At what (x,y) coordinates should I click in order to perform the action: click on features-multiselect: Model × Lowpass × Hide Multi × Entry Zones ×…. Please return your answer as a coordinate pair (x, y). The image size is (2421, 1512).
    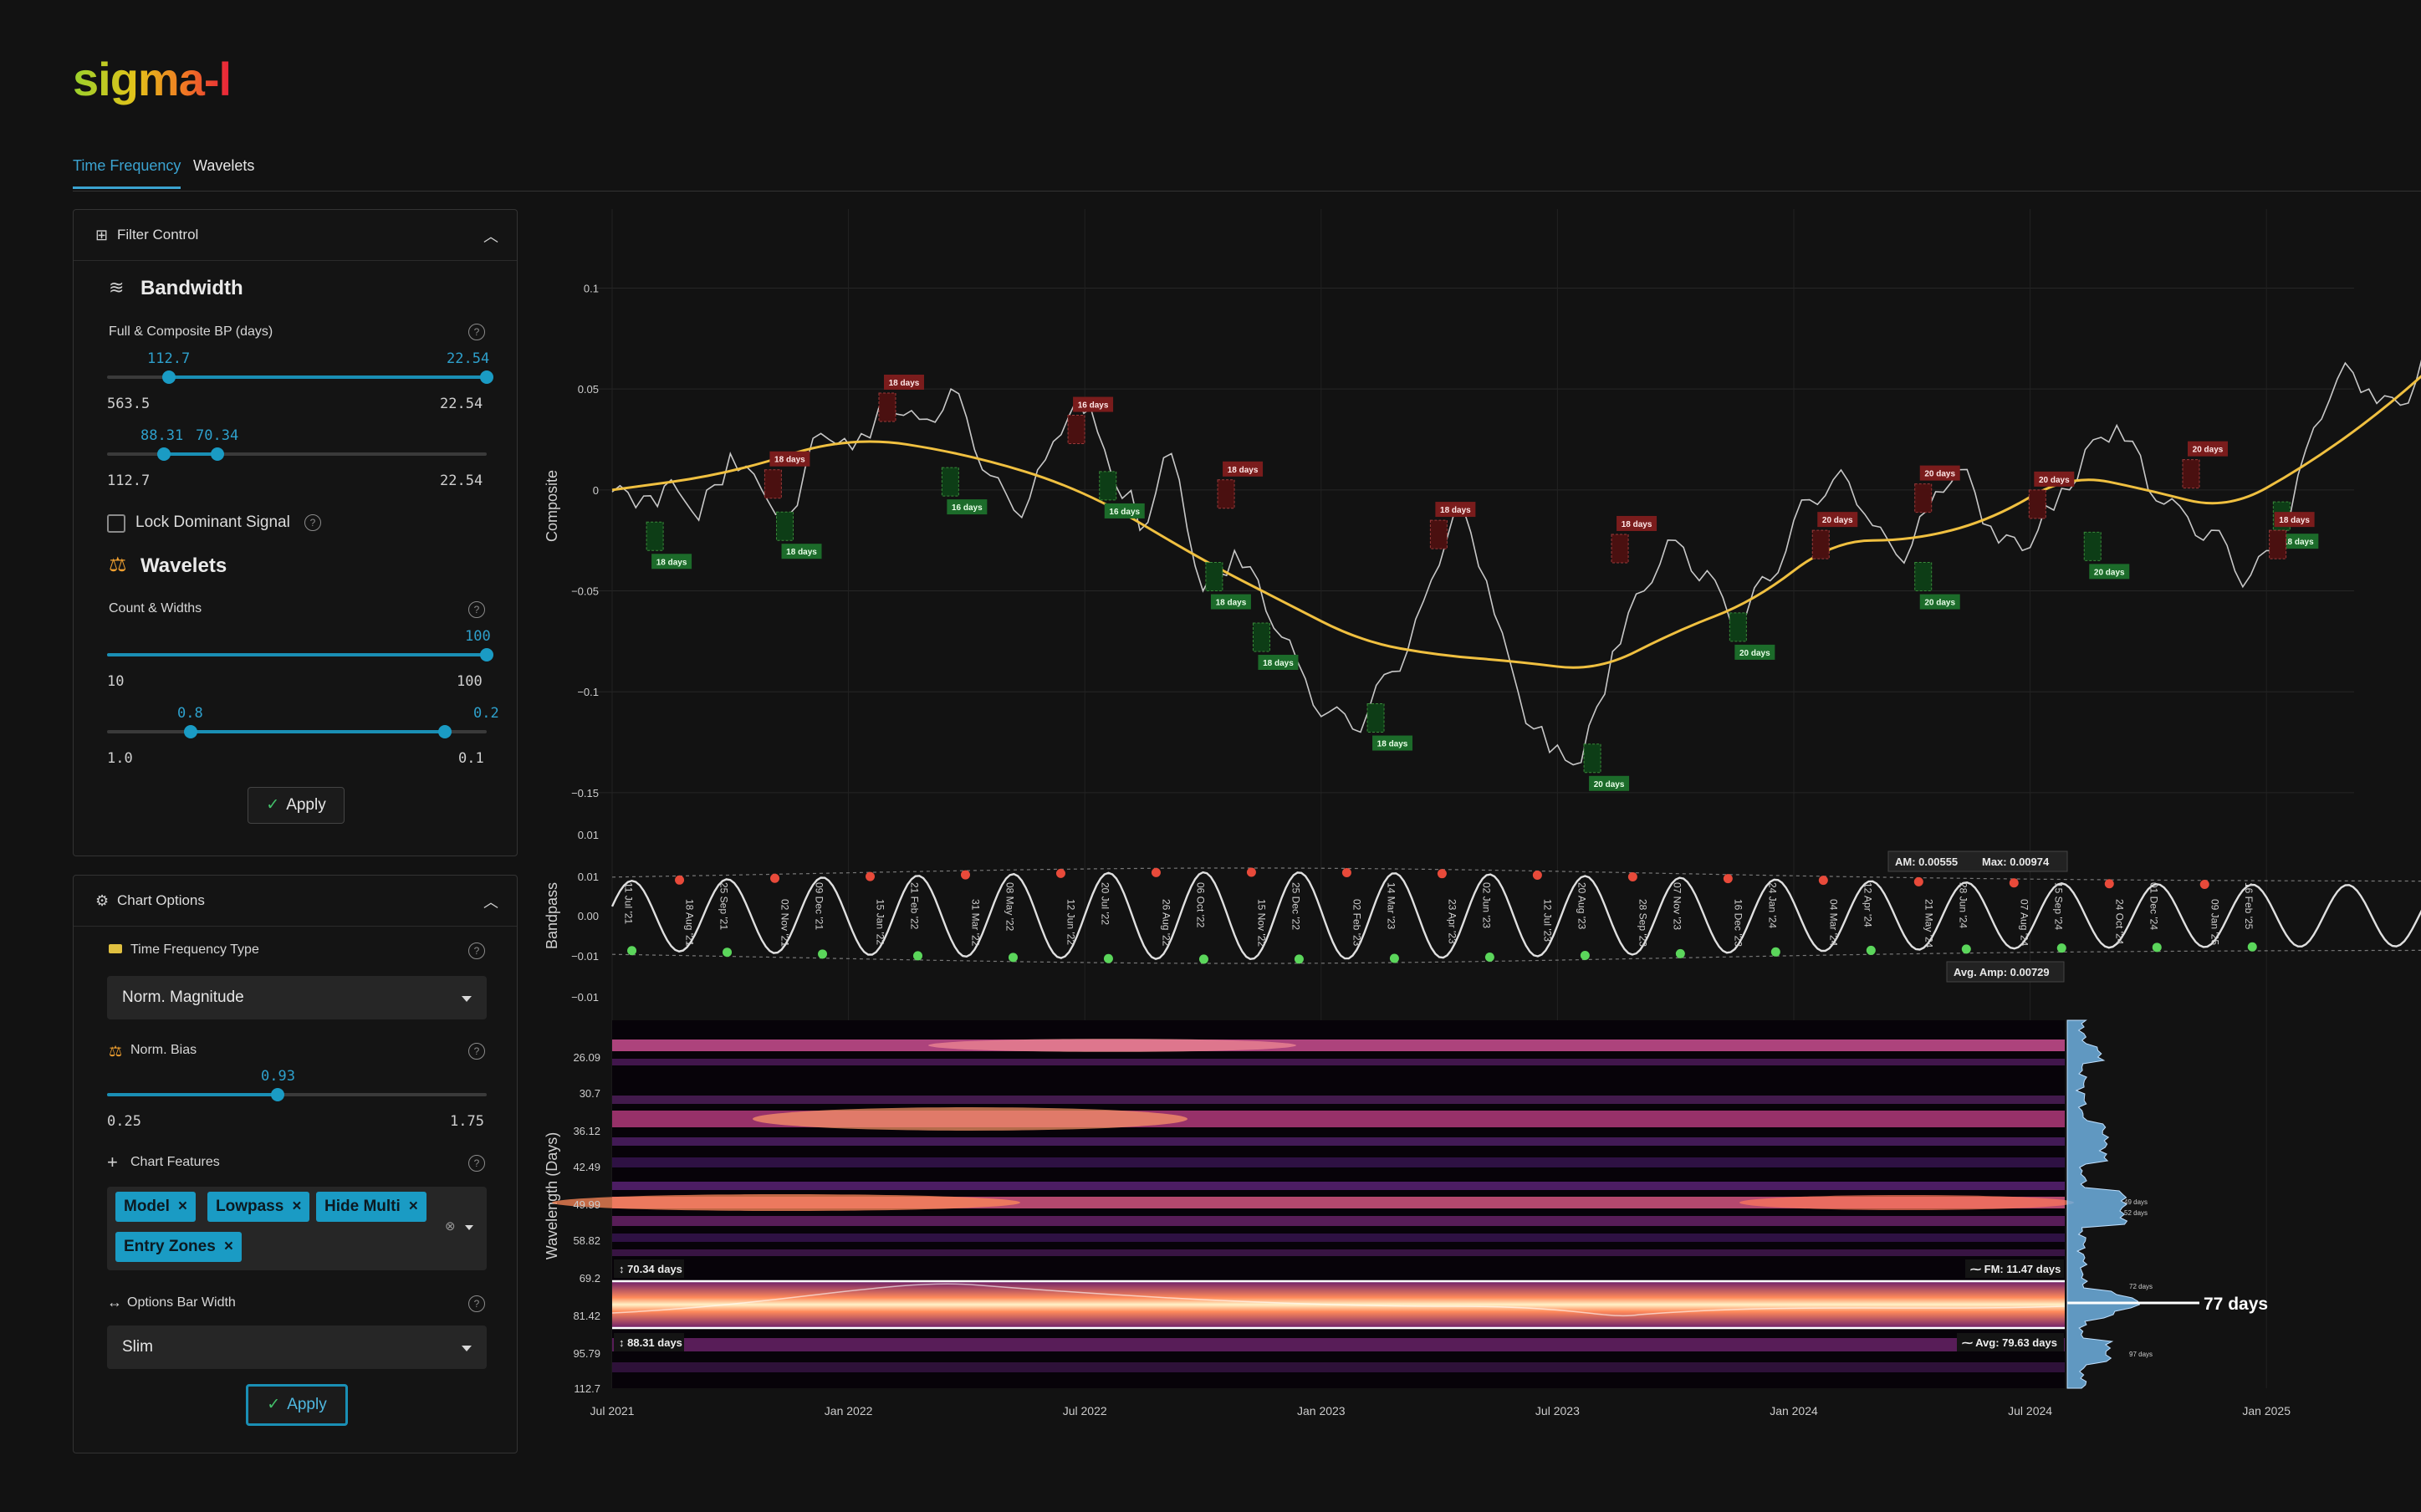
    Looking at the image, I should click on (297, 1228).